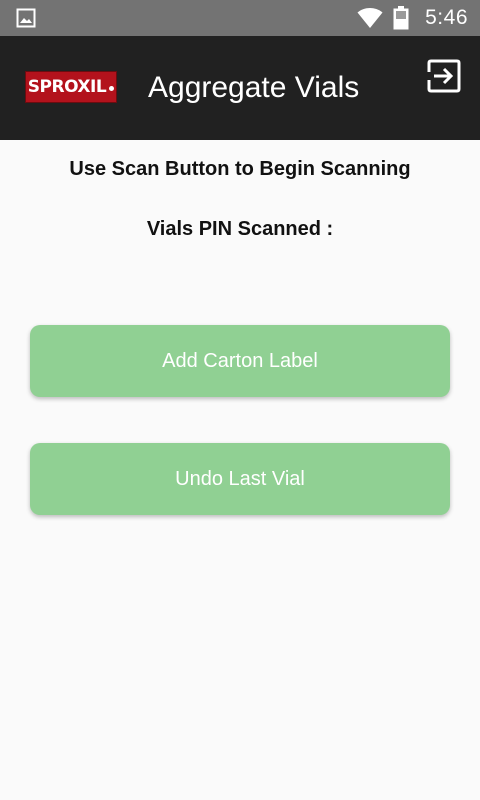  What do you see at coordinates (240, 229) in the screenshot?
I see `vials-scanned-label: Vials PIN Scanned :` at bounding box center [240, 229].